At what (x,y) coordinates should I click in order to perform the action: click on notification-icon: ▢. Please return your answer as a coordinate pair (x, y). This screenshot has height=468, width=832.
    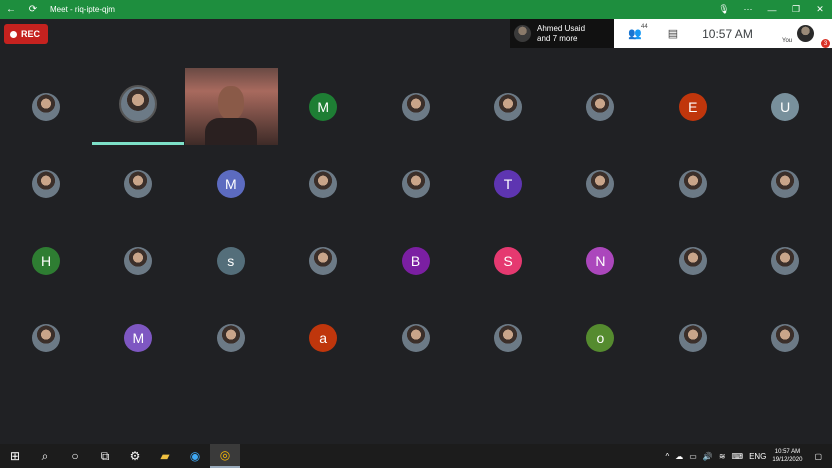
    Looking at the image, I should click on (818, 456).